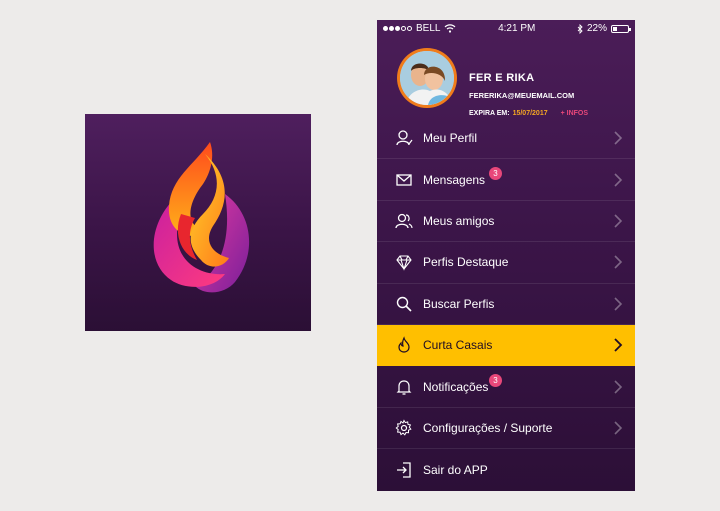 This screenshot has height=511, width=720. Describe the element at coordinates (404, 345) in the screenshot. I see `flame-icon` at that location.